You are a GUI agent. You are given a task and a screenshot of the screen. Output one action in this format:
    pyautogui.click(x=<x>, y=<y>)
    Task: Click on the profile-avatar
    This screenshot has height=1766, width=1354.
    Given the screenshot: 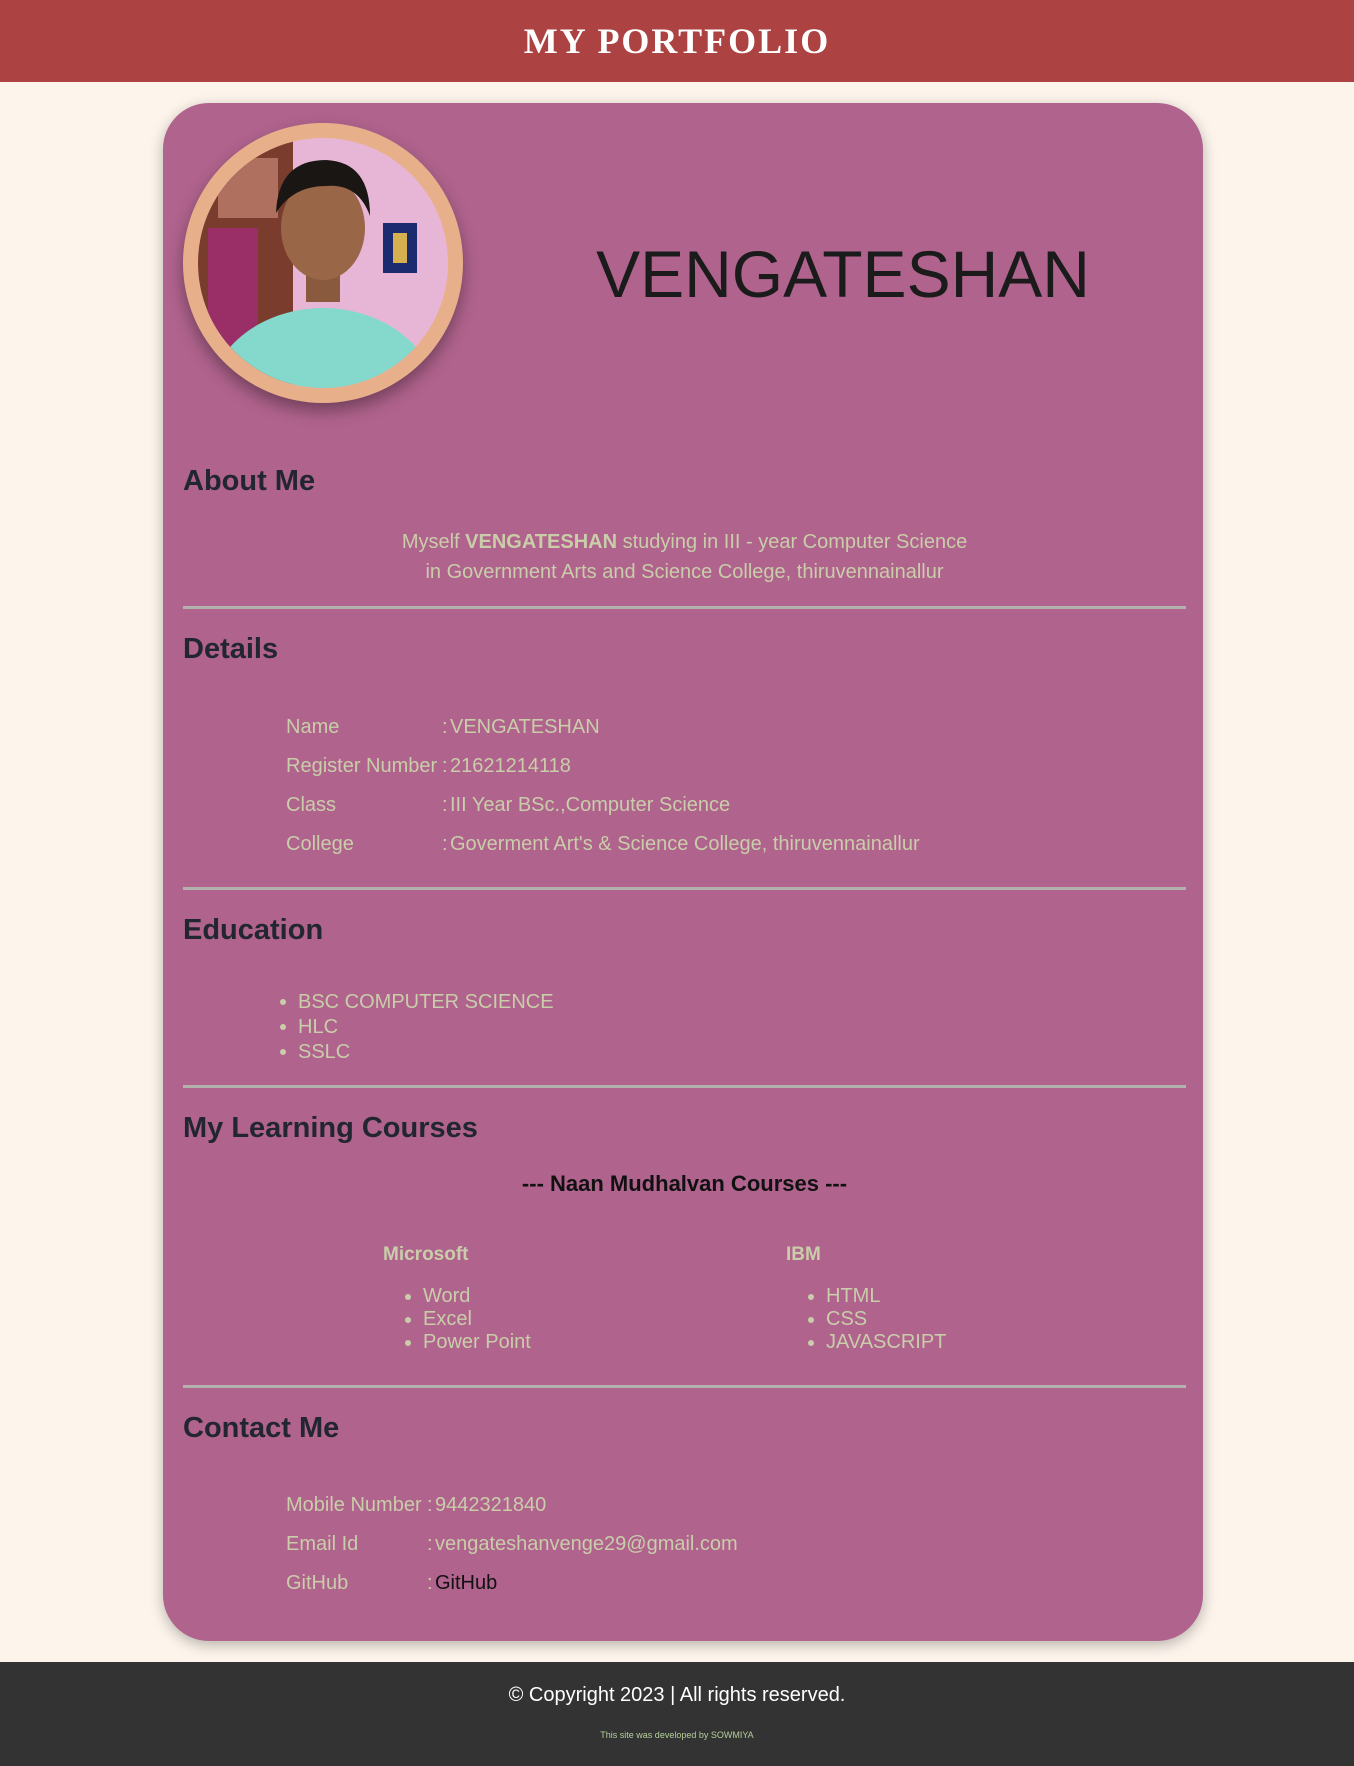 What is the action you would take?
    pyautogui.click(x=323, y=263)
    